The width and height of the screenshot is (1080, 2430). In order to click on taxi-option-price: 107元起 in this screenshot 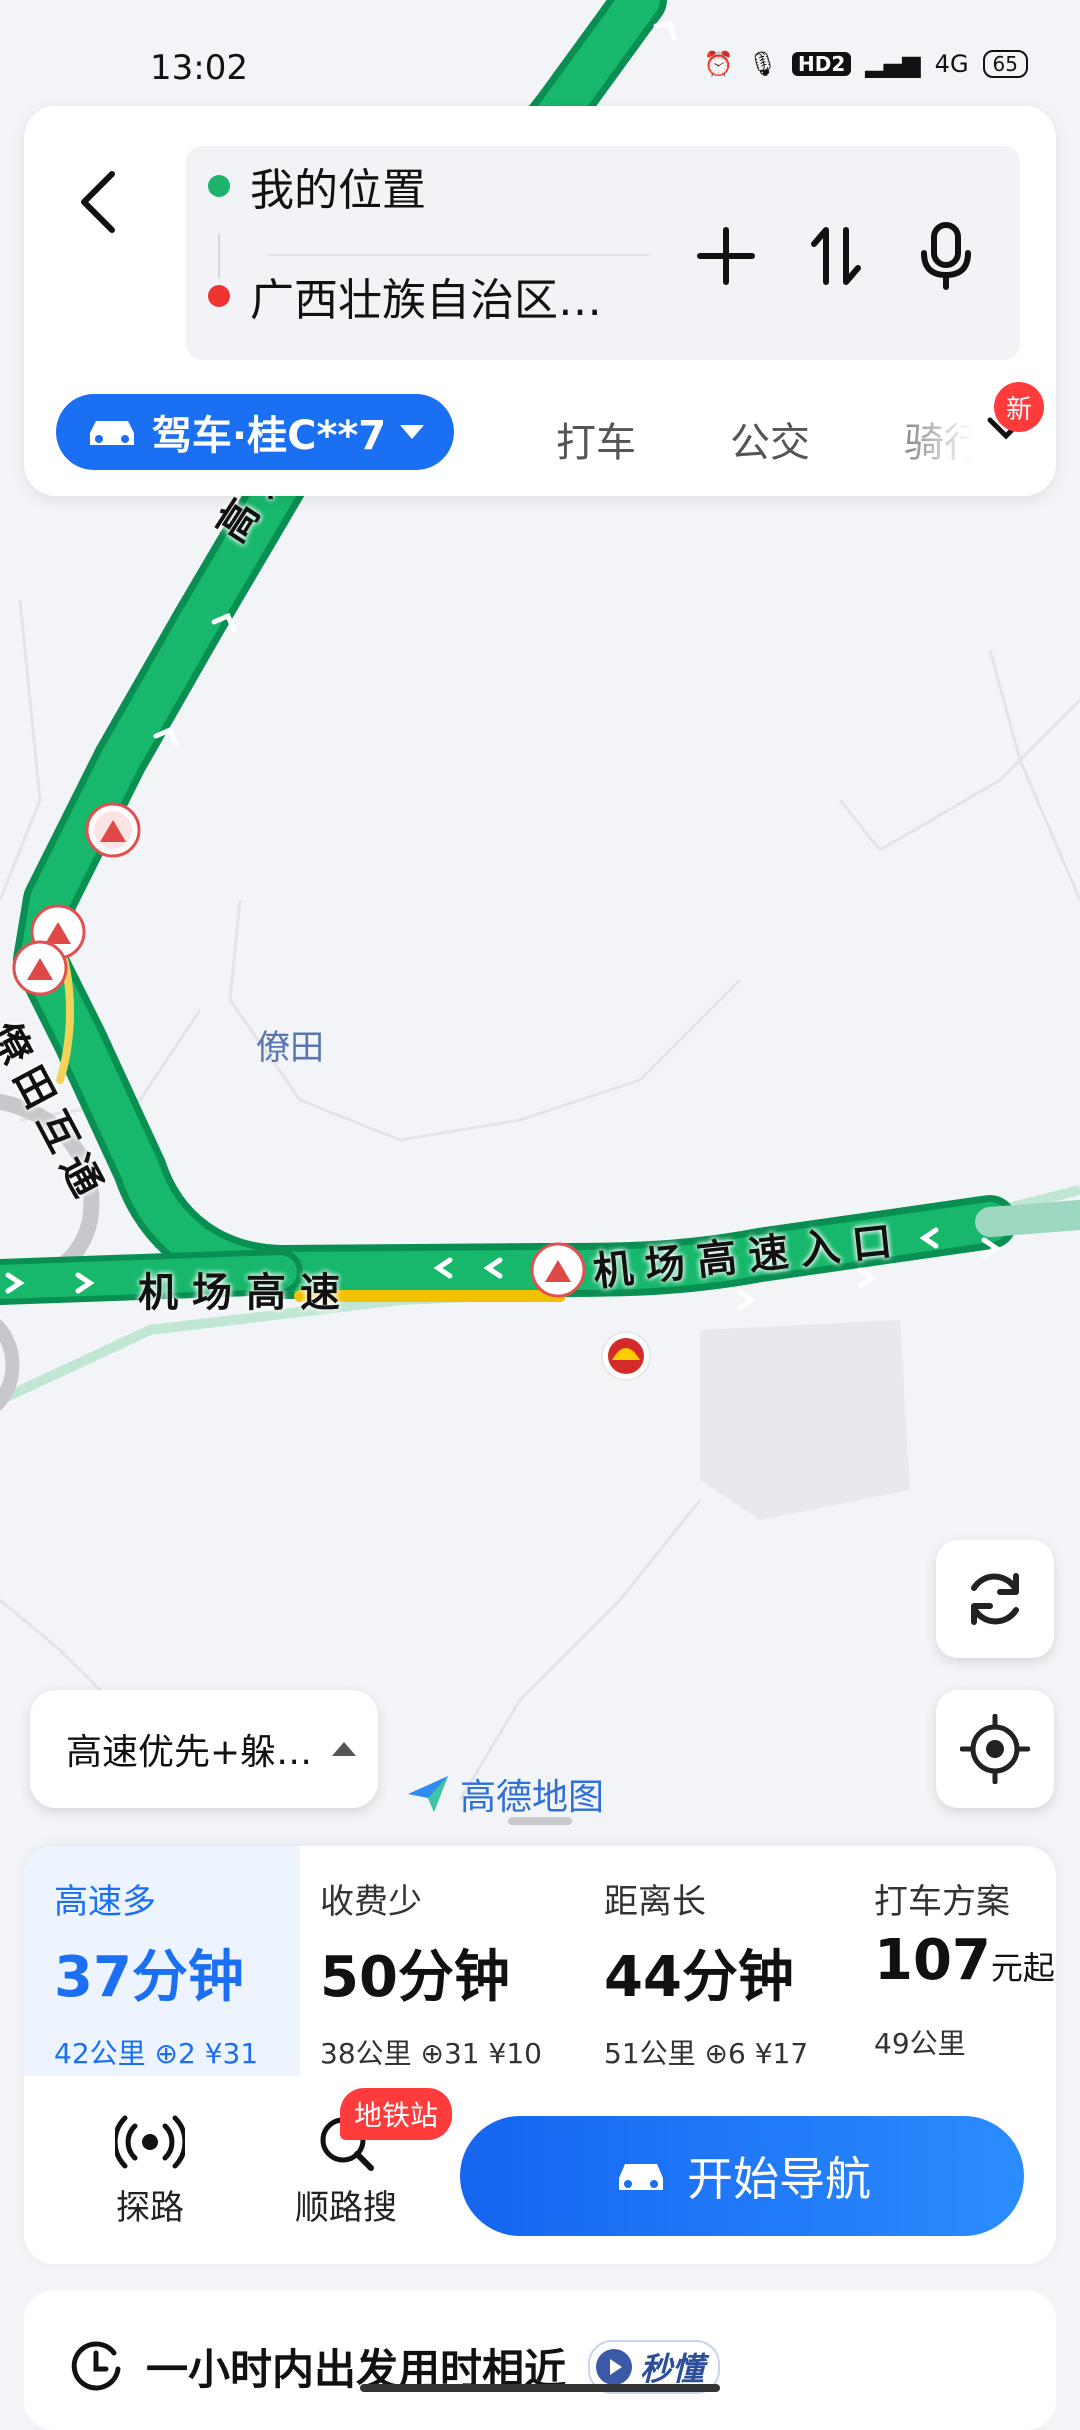, I will do `click(964, 1960)`.